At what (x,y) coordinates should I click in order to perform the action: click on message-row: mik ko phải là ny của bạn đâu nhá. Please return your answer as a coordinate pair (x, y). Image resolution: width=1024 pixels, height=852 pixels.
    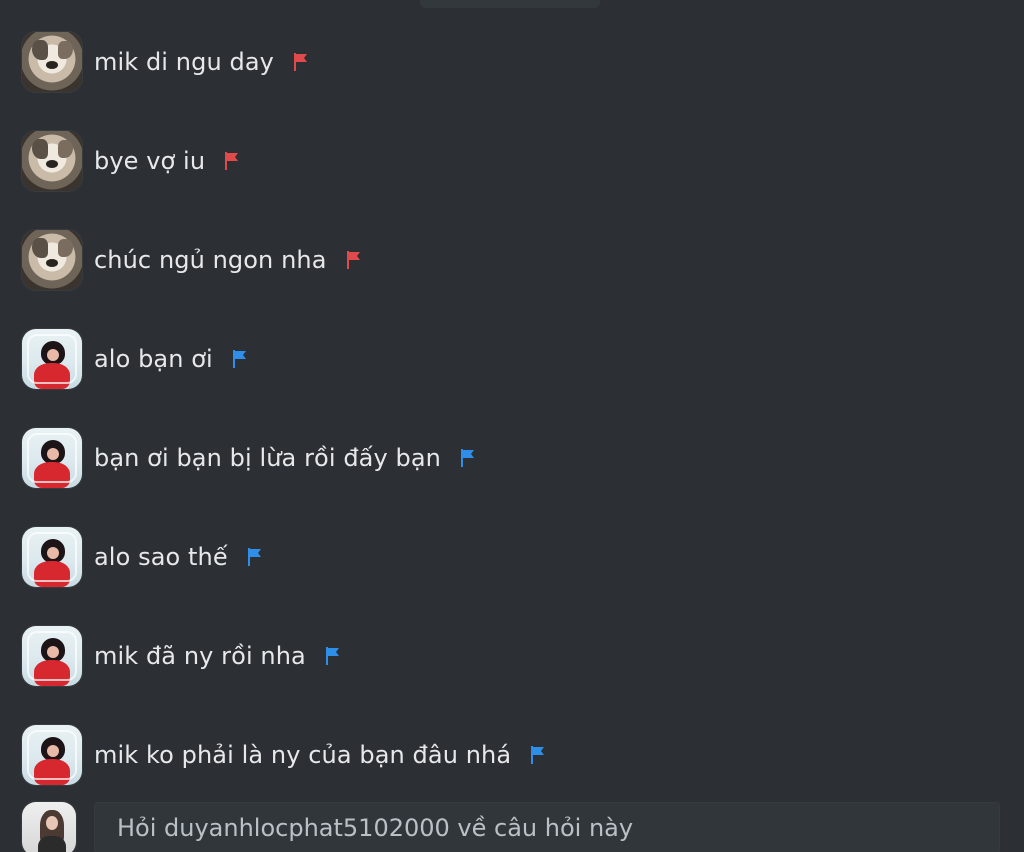
    Looking at the image, I should click on (285, 755).